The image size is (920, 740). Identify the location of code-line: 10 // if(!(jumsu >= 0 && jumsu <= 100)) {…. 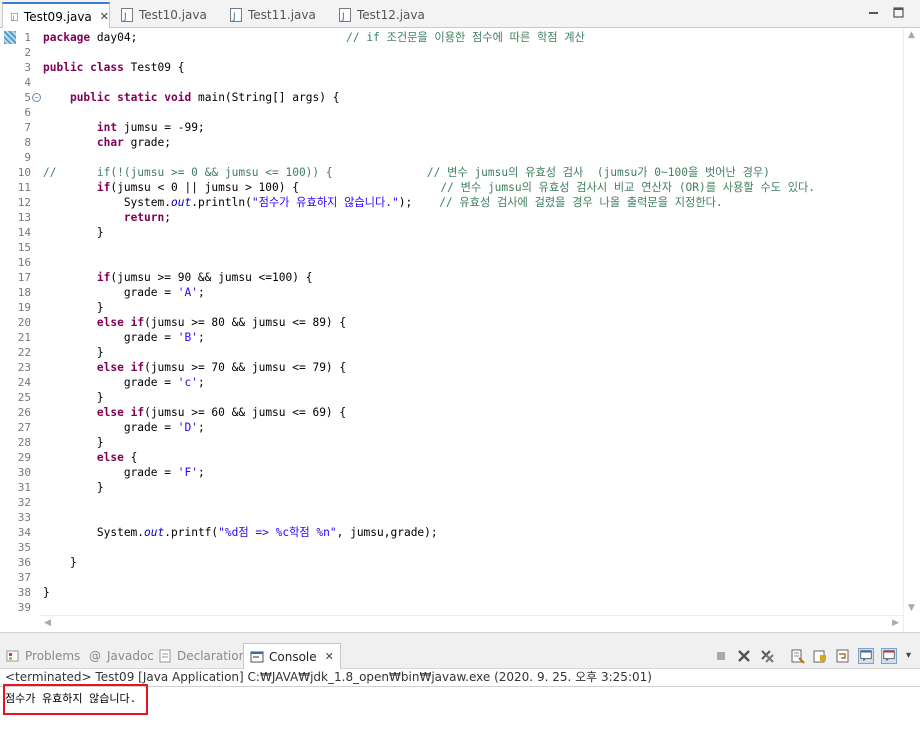
(442, 172).